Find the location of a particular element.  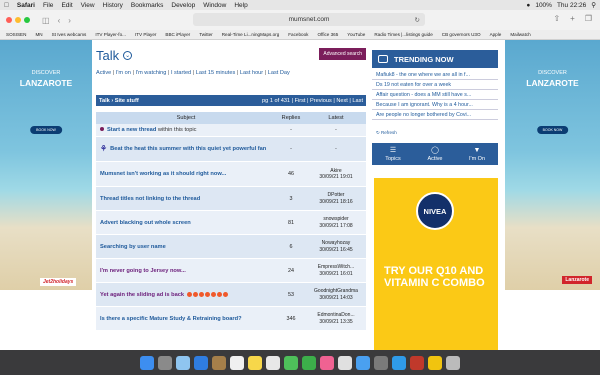

breadcrumb: Talk › Site stuff is located at coordinates (119, 101).